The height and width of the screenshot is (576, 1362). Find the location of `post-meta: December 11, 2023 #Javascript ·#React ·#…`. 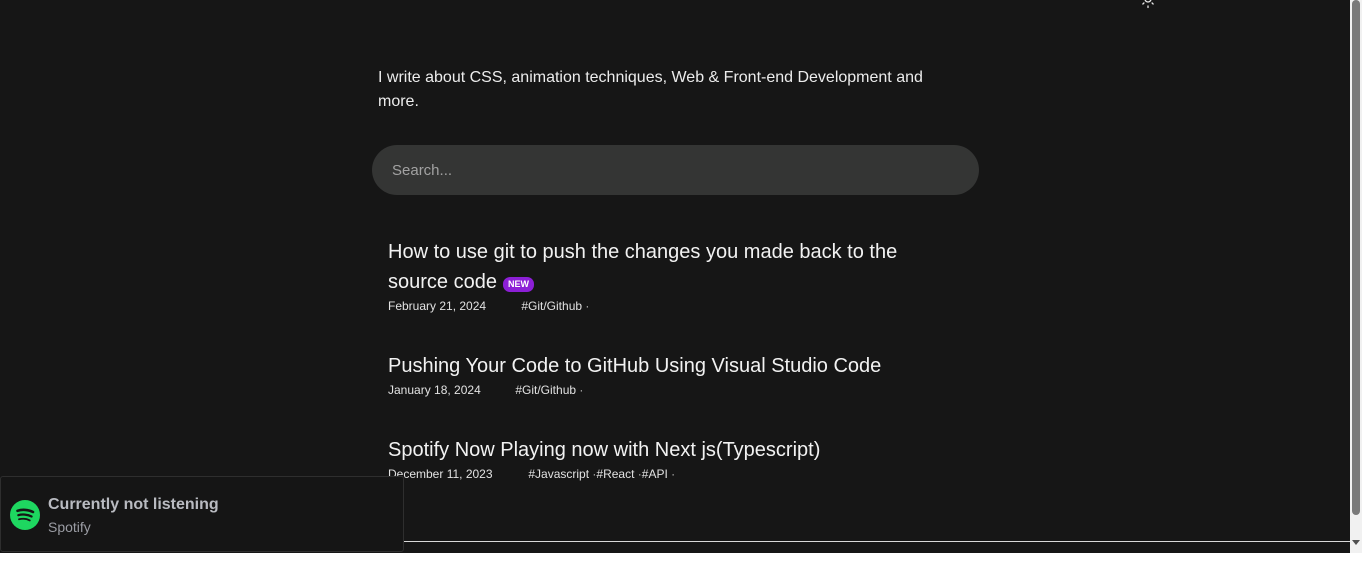

post-meta: December 11, 2023 #Javascript ·#React ·#… is located at coordinates (668, 474).